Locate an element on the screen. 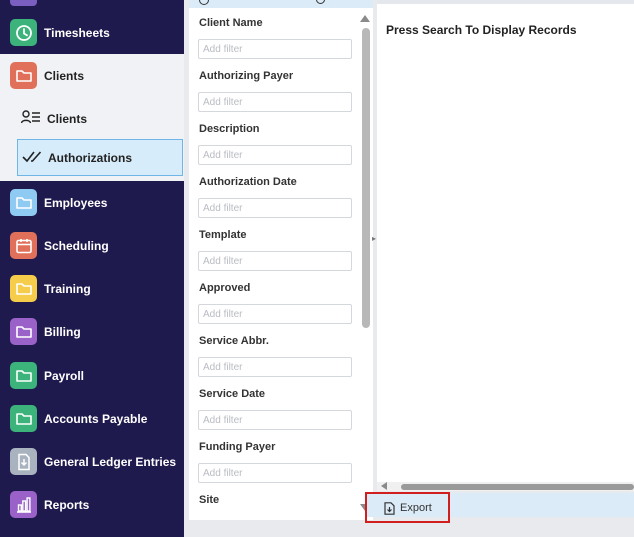 The image size is (634, 537). template-filter-input is located at coordinates (275, 261).